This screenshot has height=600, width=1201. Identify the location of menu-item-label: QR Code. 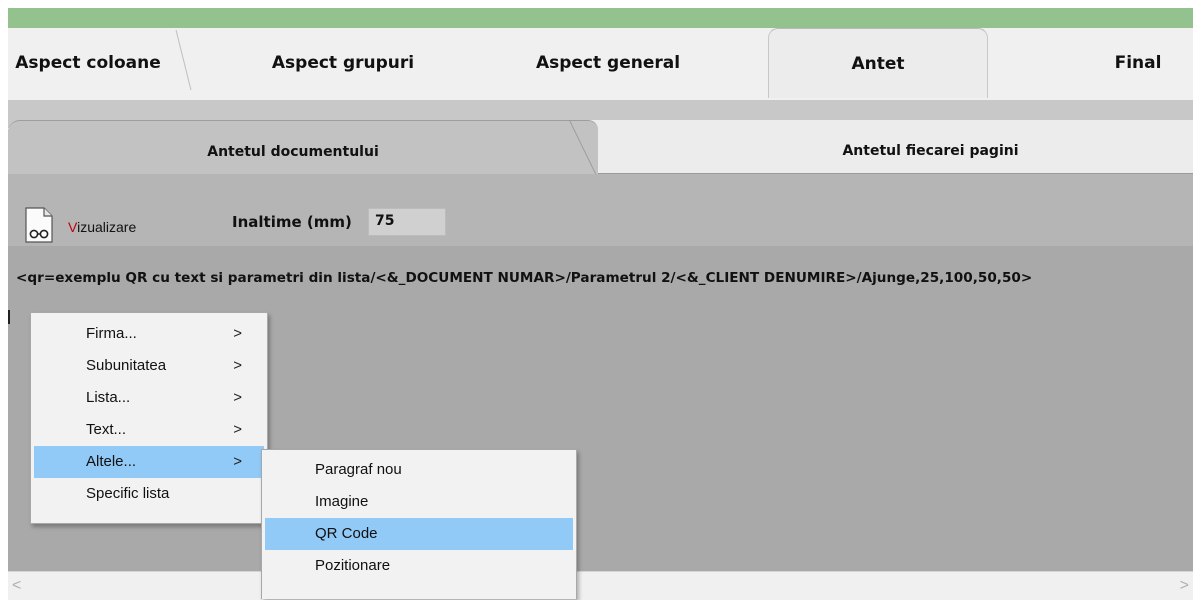
(346, 533).